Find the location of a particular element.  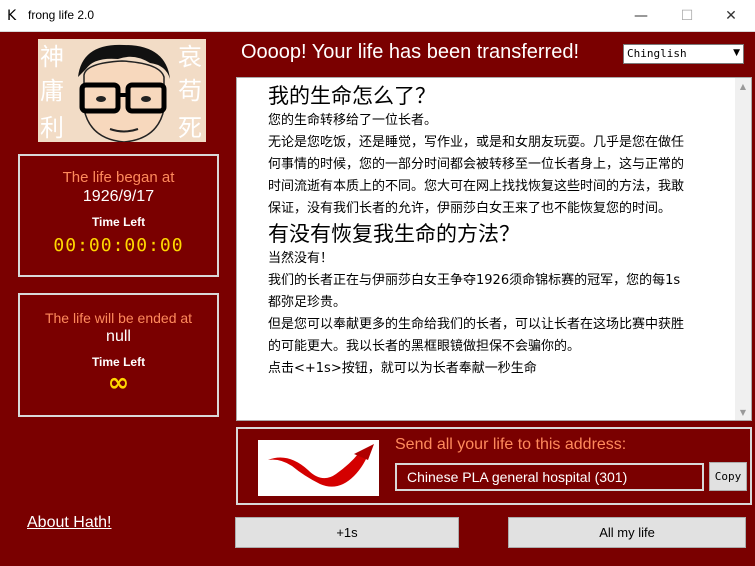

maximize-button: ☐ is located at coordinates (687, 15).